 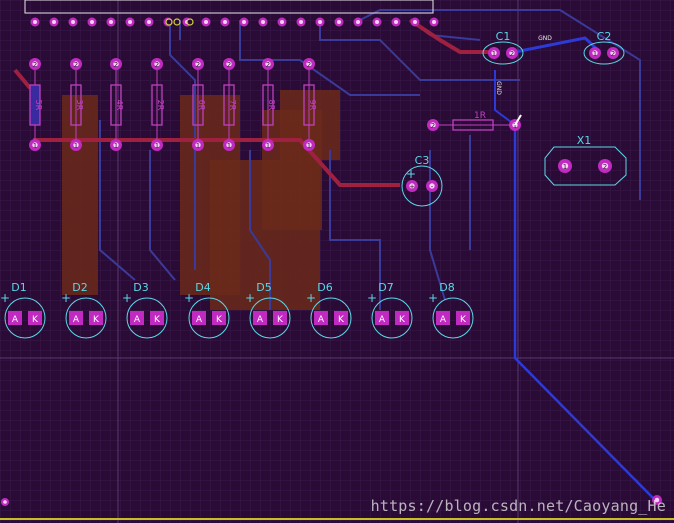 What do you see at coordinates (446, 287) in the screenshot?
I see `led-designator: D8` at bounding box center [446, 287].